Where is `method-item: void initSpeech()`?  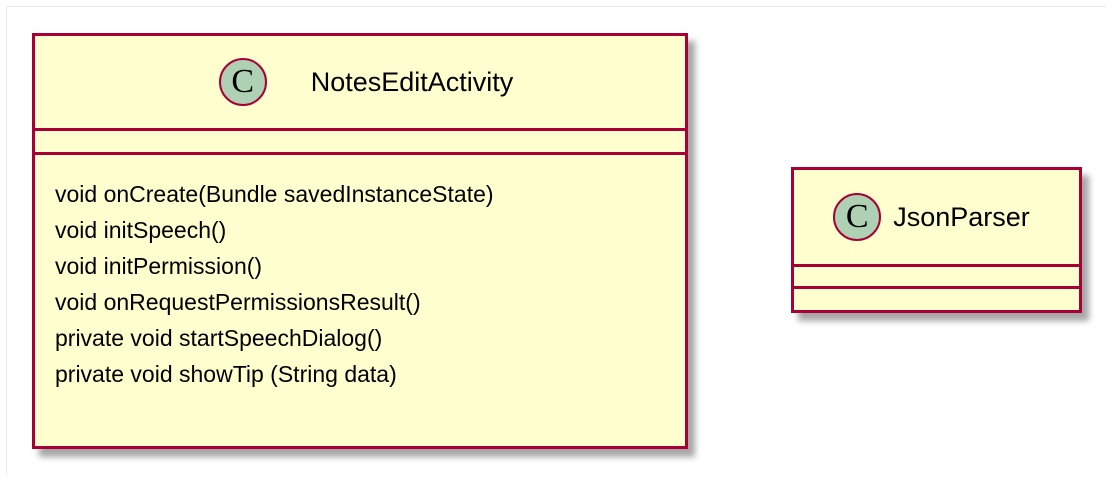
method-item: void initSpeech() is located at coordinates (141, 230).